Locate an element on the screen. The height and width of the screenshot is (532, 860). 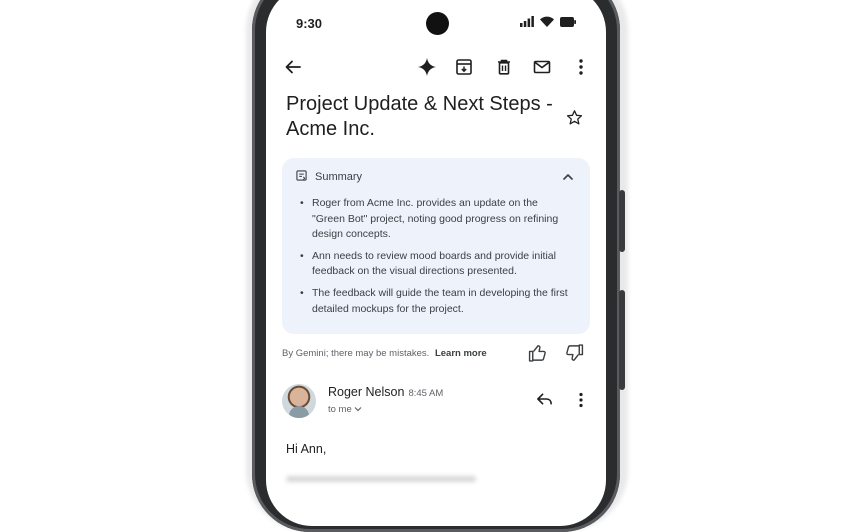
back-arrow-icon is located at coordinates (293, 67).